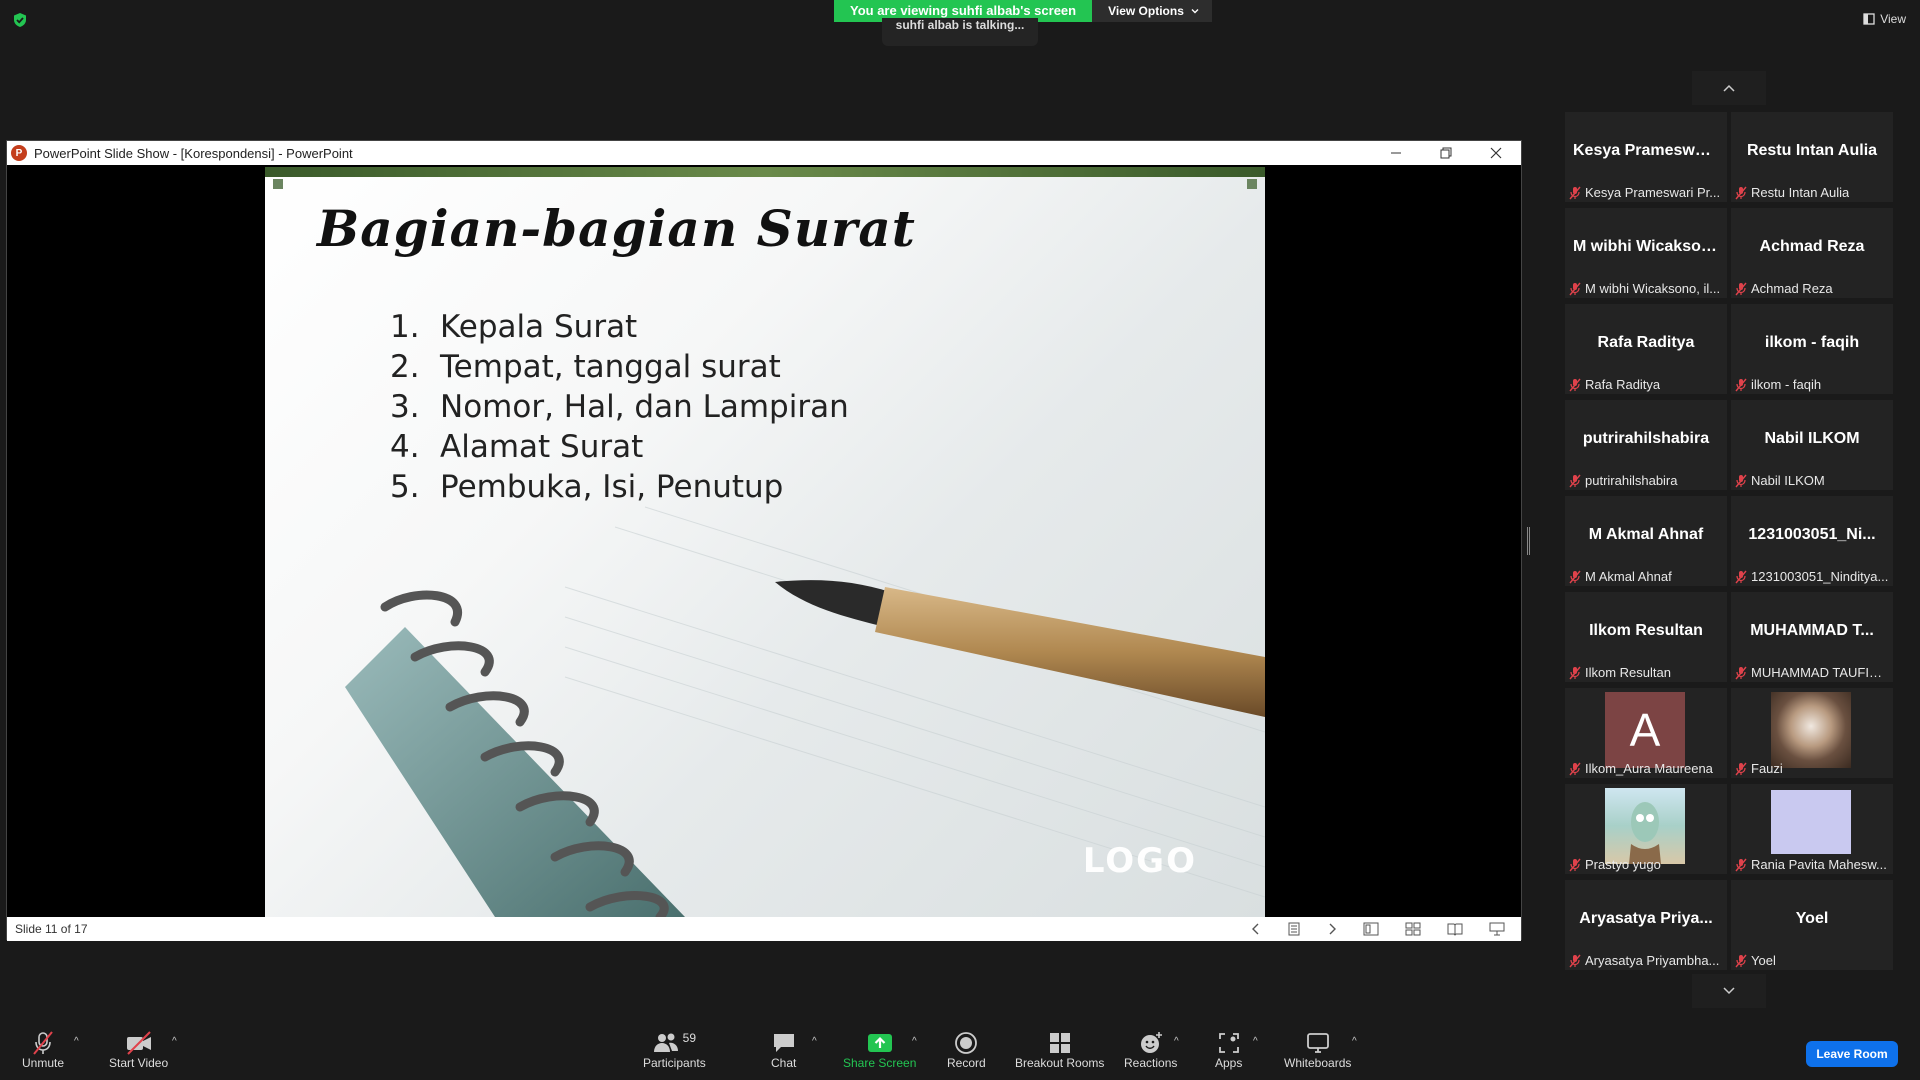  I want to click on view-options-button: View Options, so click(1152, 11).